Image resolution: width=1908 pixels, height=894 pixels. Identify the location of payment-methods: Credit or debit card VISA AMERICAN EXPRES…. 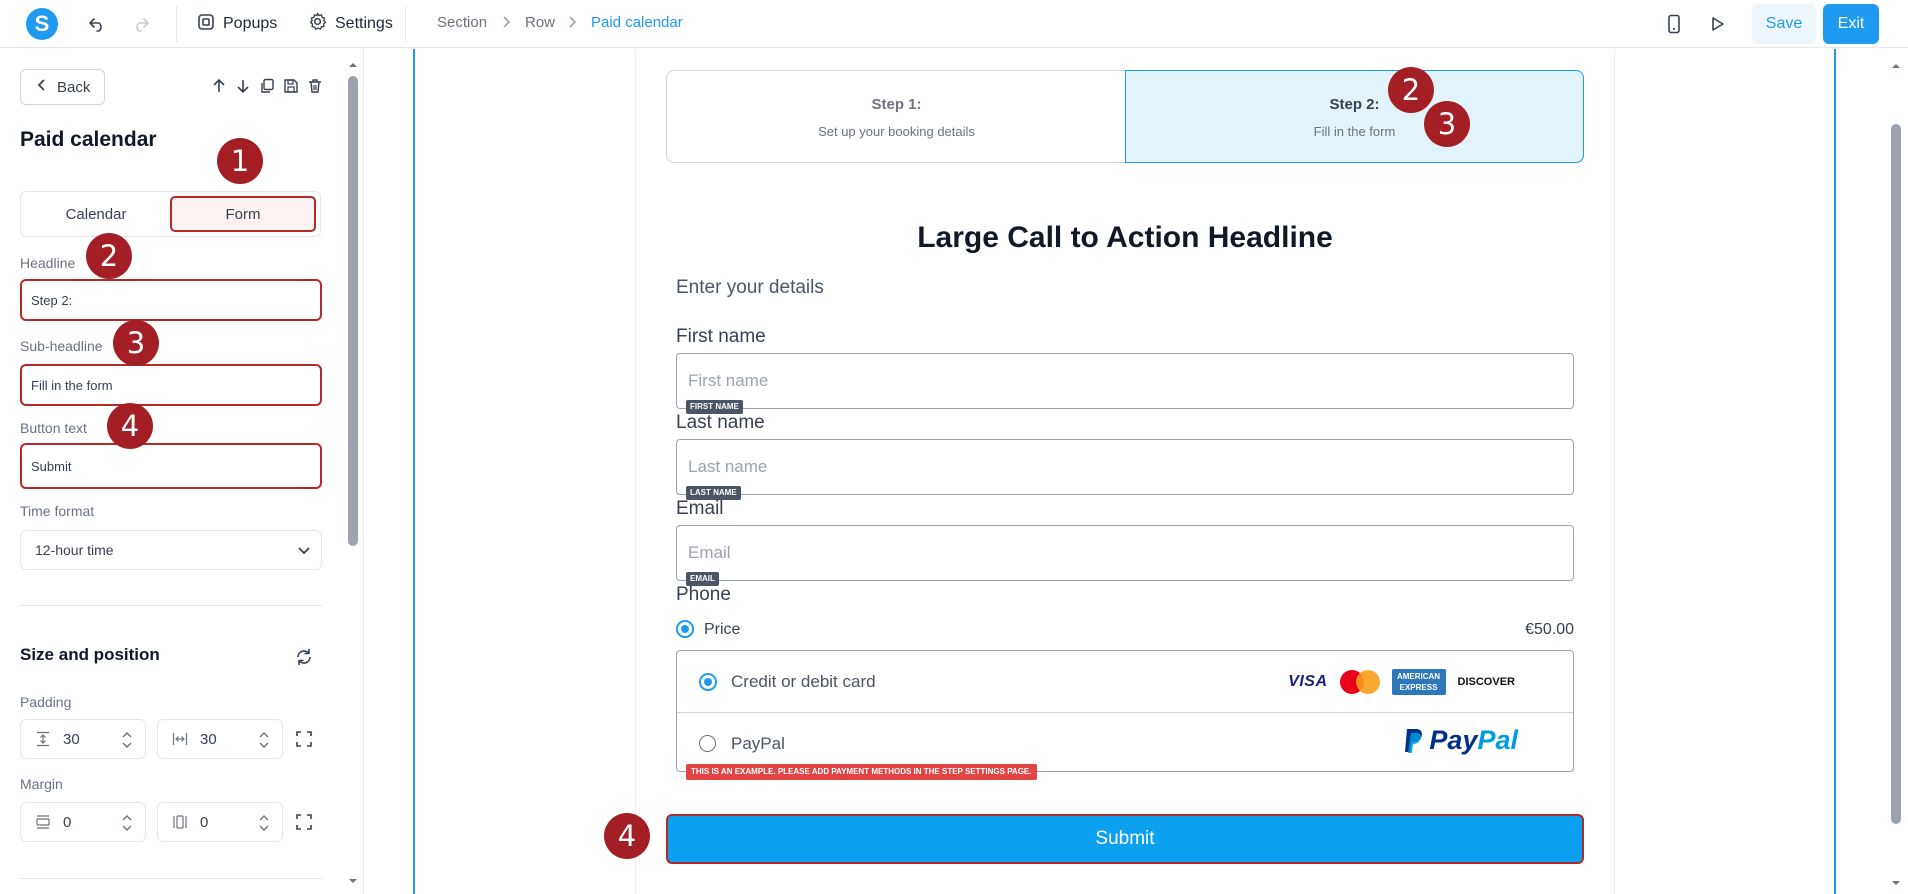
(1125, 711).